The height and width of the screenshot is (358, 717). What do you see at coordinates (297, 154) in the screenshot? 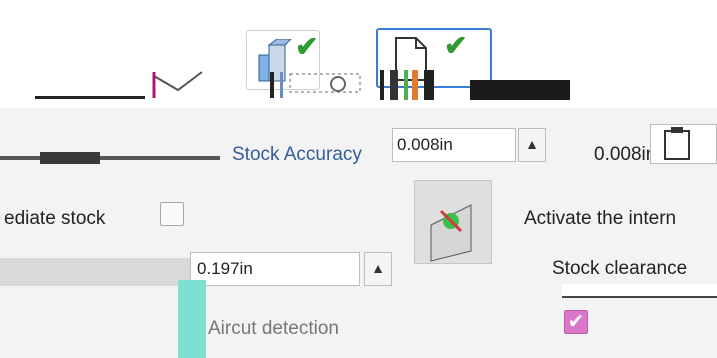
I see `stock-accuracy-label: Stock Accuracy` at bounding box center [297, 154].